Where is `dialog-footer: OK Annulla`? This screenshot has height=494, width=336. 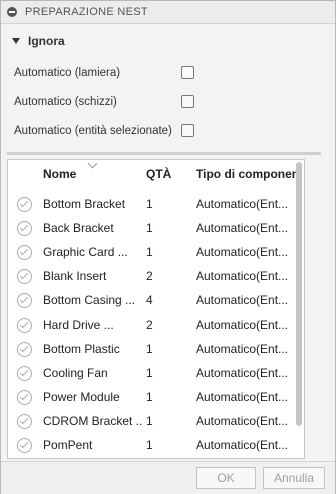
dialog-footer: OK Annulla is located at coordinates (168, 477).